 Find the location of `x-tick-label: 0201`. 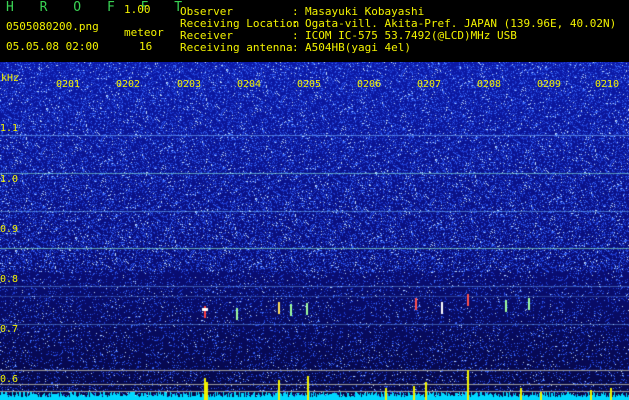

x-tick-label: 0201 is located at coordinates (68, 84).